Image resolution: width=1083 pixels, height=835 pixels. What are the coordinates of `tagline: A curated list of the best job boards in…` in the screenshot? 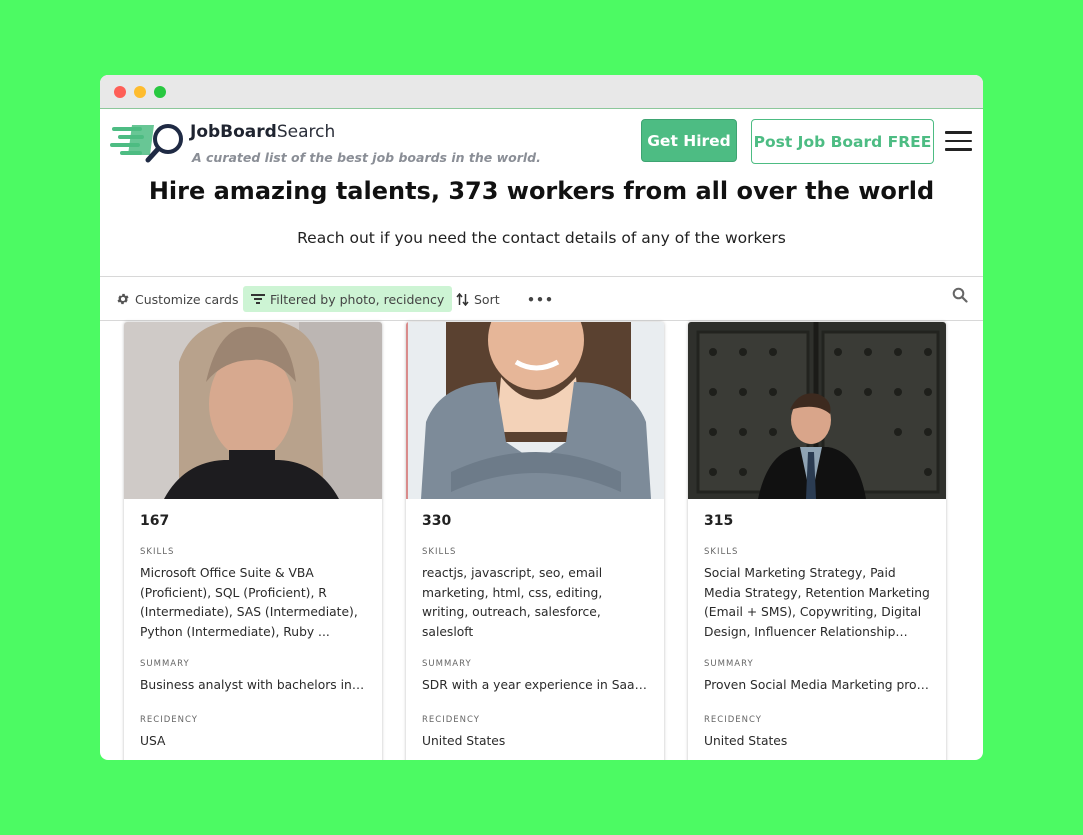 It's located at (366, 157).